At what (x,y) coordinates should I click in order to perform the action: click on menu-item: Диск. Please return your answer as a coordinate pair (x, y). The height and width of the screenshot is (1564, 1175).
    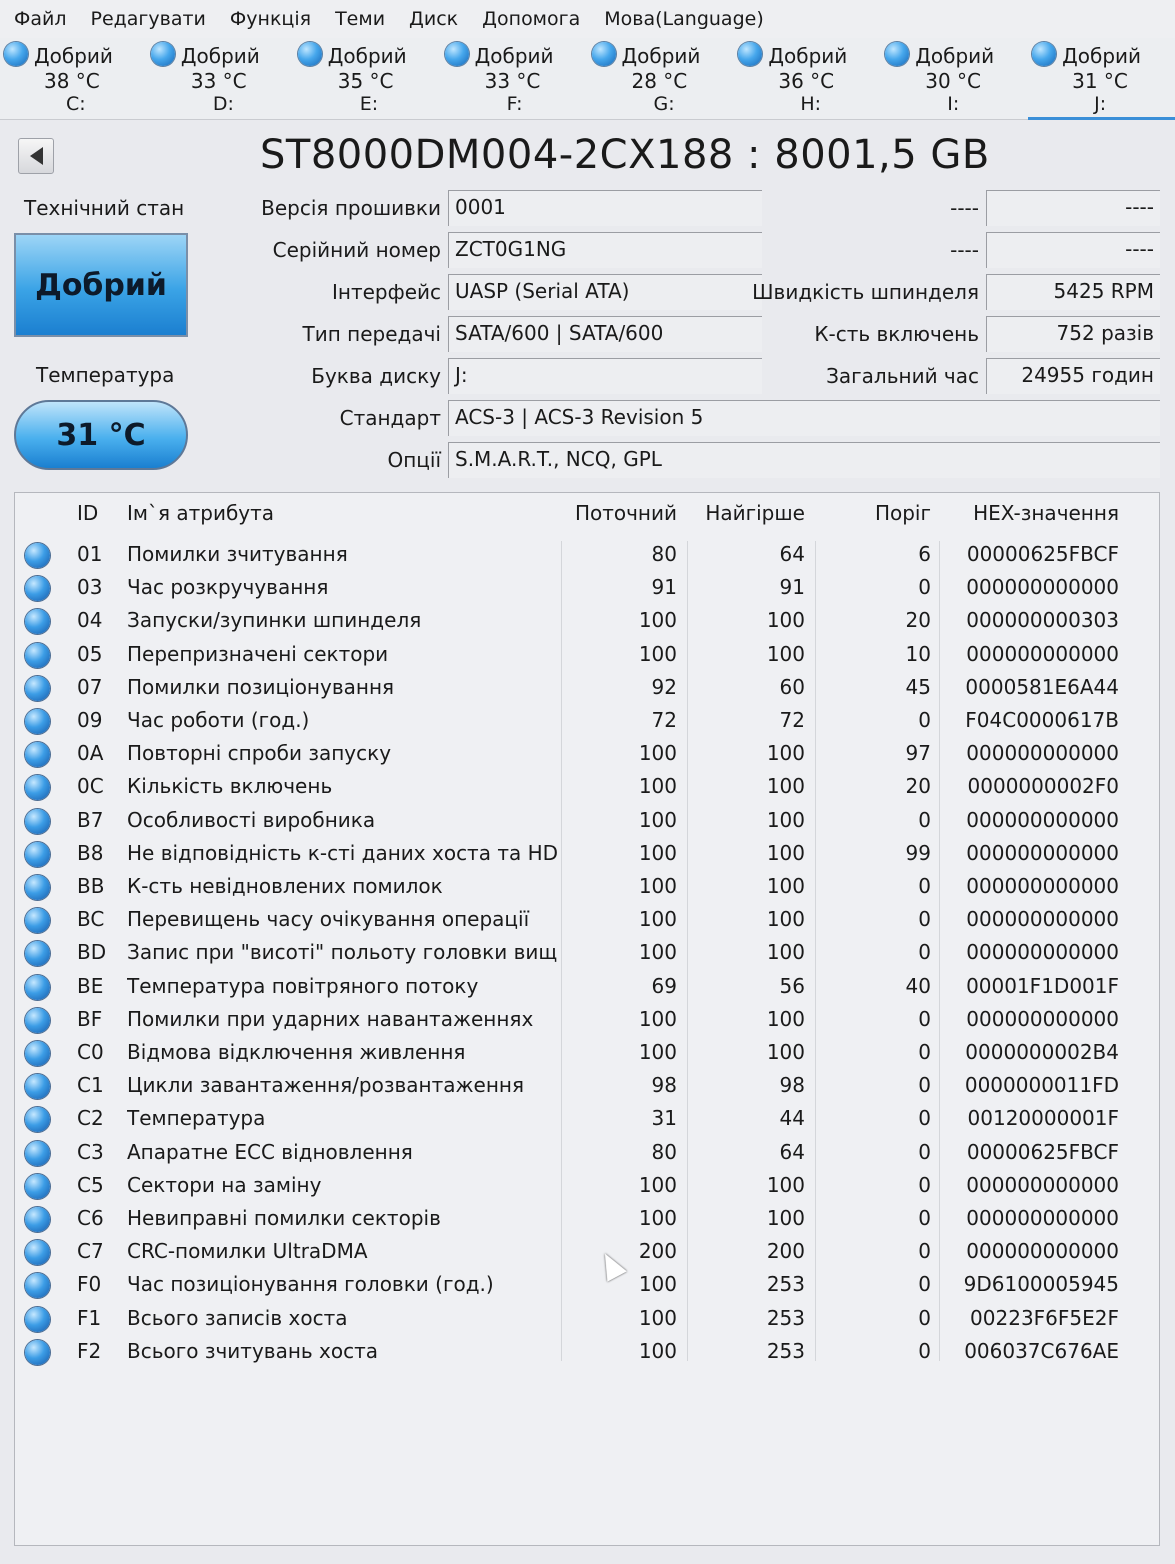
    Looking at the image, I should click on (433, 19).